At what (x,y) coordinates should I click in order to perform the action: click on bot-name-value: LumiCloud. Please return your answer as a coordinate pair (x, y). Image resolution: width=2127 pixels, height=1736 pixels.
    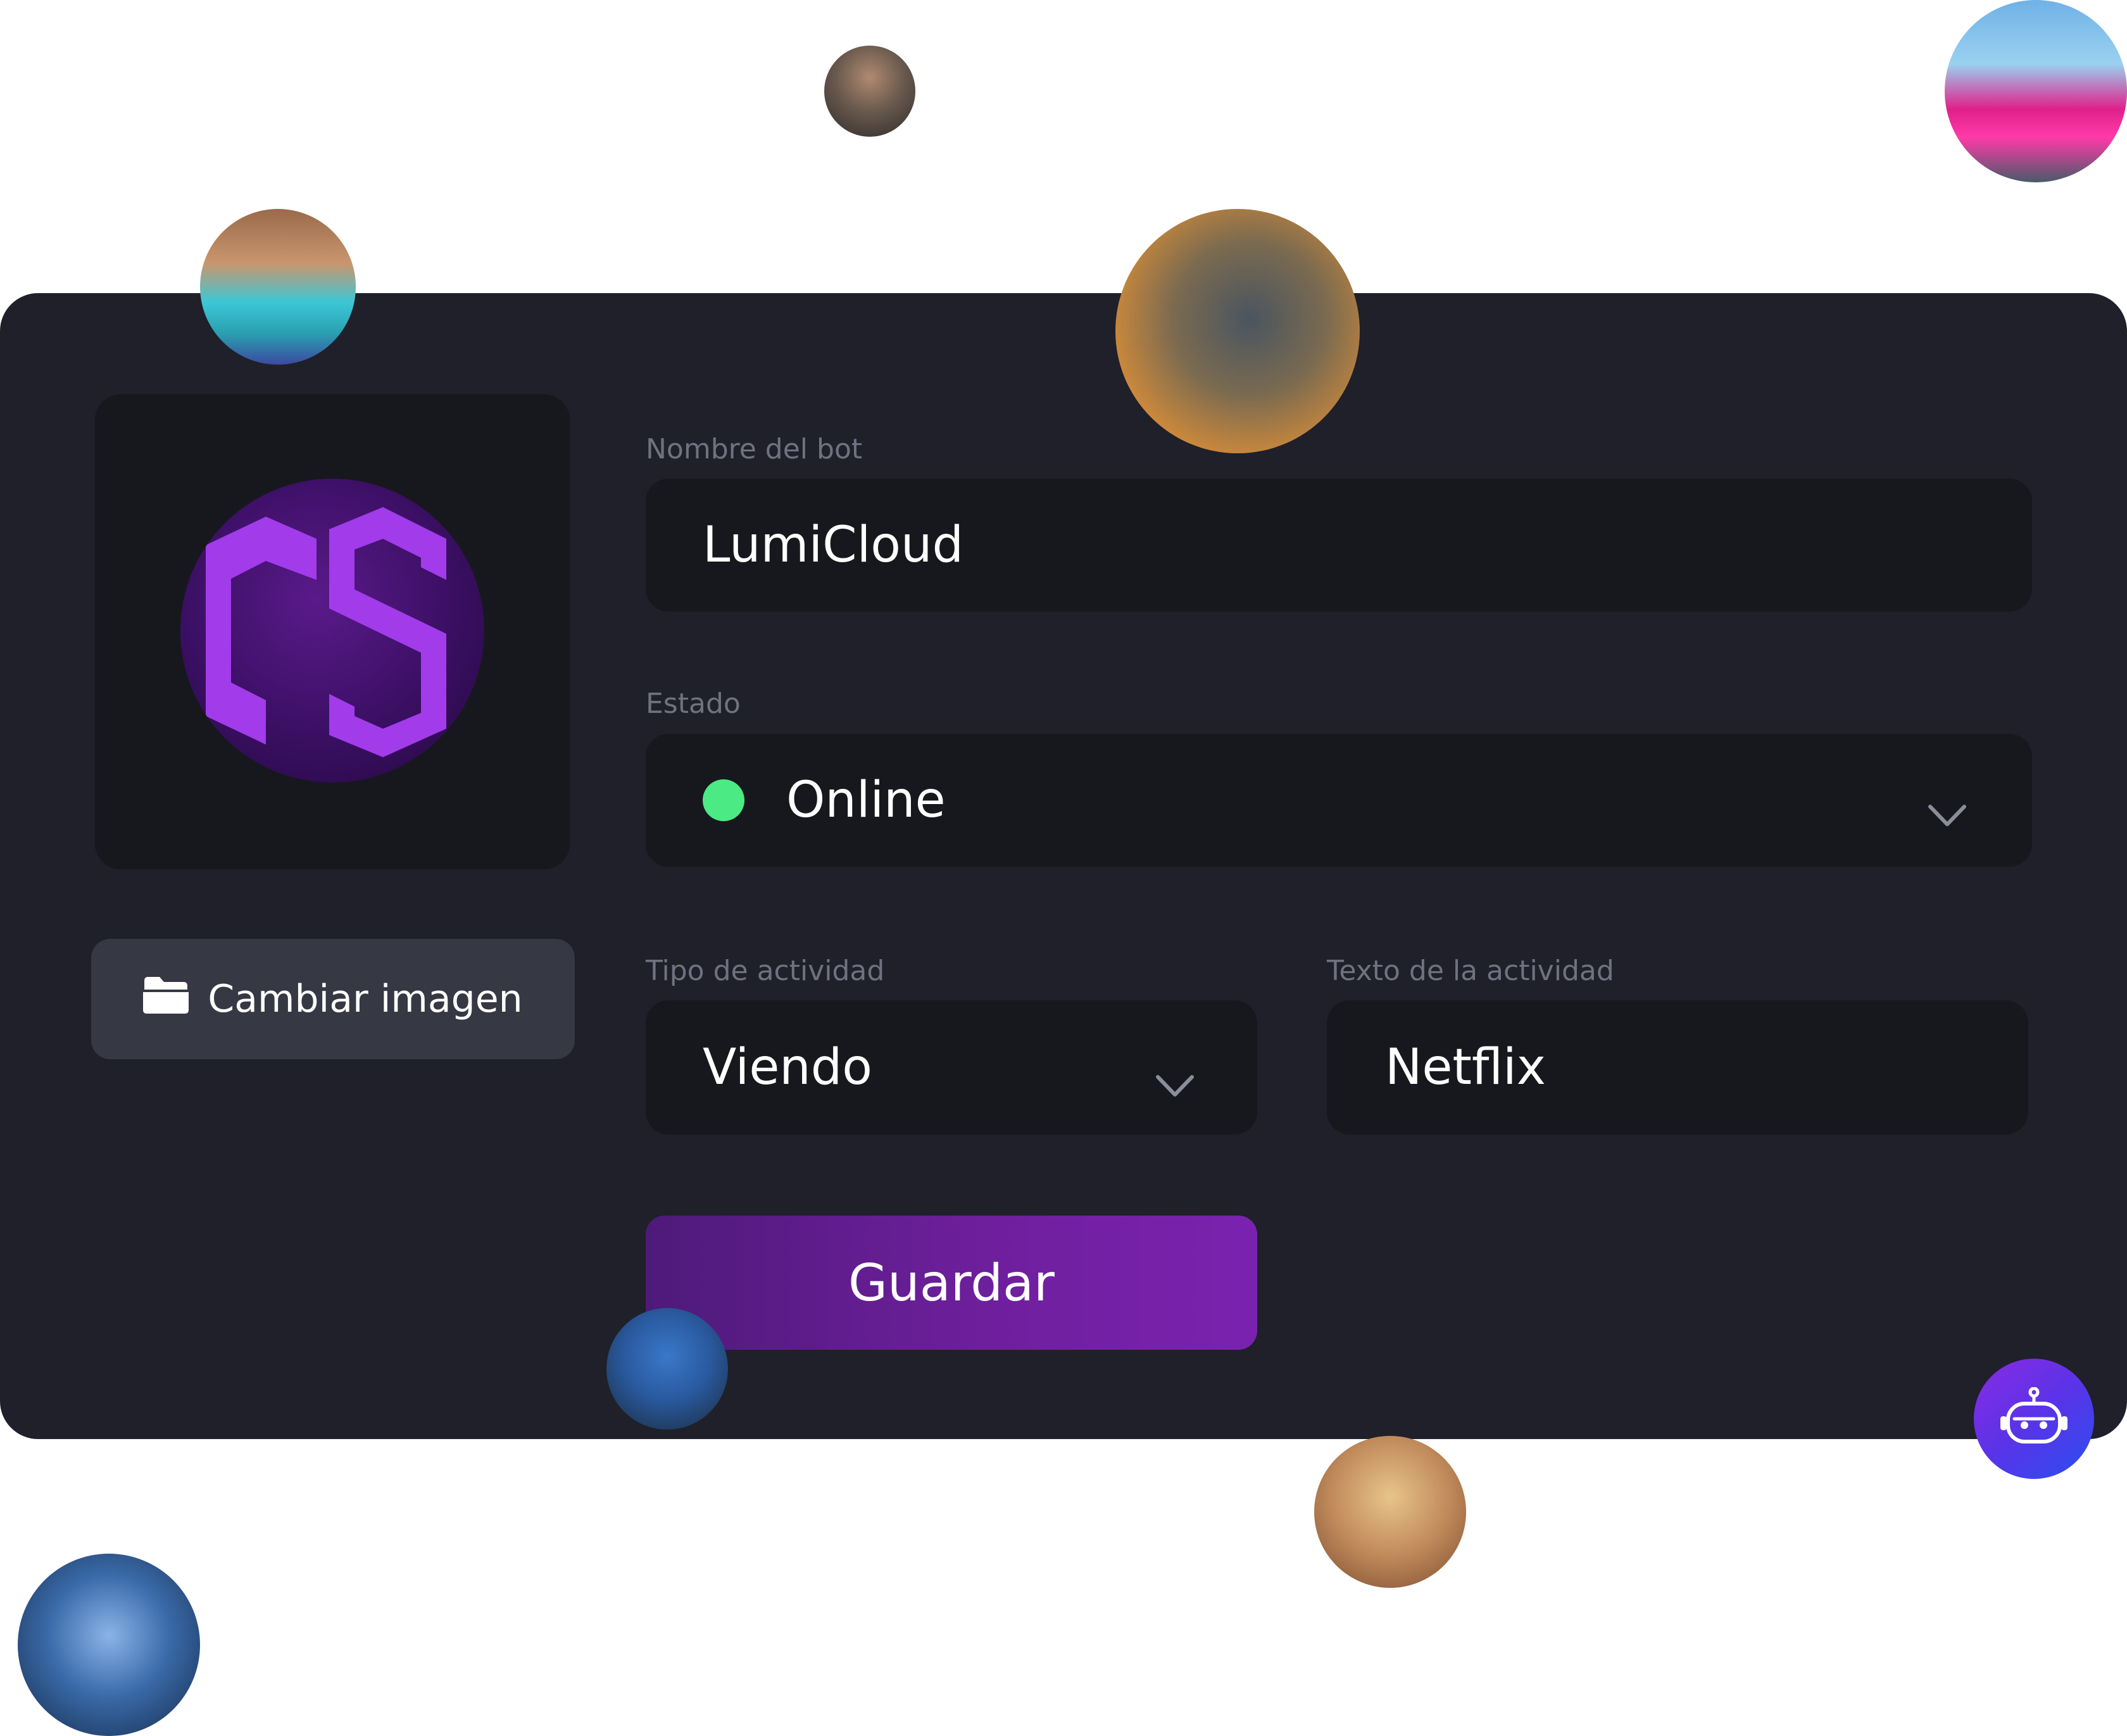
    Looking at the image, I should click on (833, 545).